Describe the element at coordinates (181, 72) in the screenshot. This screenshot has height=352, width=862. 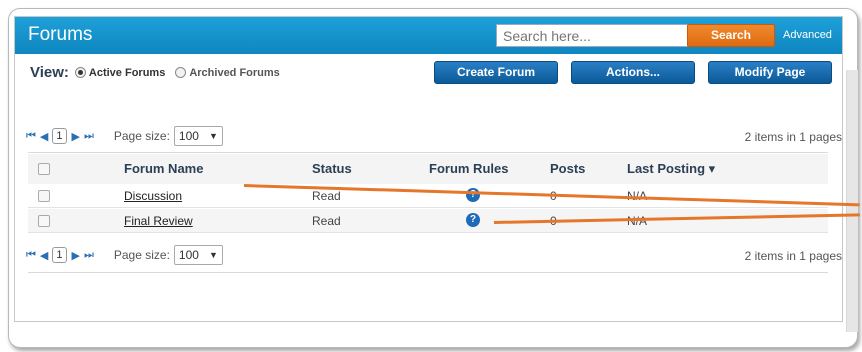
I see `archived-forums-radio` at that location.